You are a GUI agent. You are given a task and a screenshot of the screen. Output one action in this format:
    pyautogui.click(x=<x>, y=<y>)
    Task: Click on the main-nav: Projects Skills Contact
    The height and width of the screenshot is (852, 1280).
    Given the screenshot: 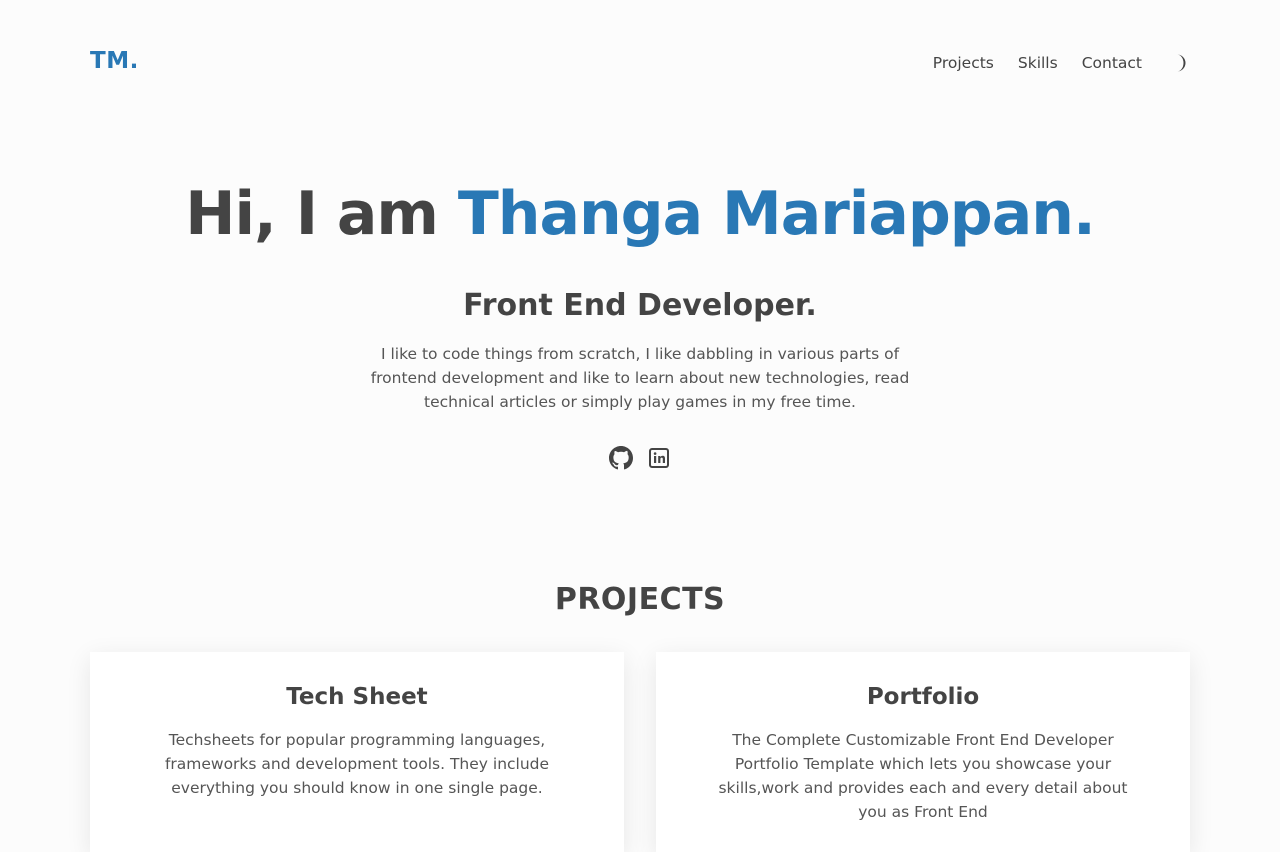 What is the action you would take?
    pyautogui.click(x=1060, y=63)
    